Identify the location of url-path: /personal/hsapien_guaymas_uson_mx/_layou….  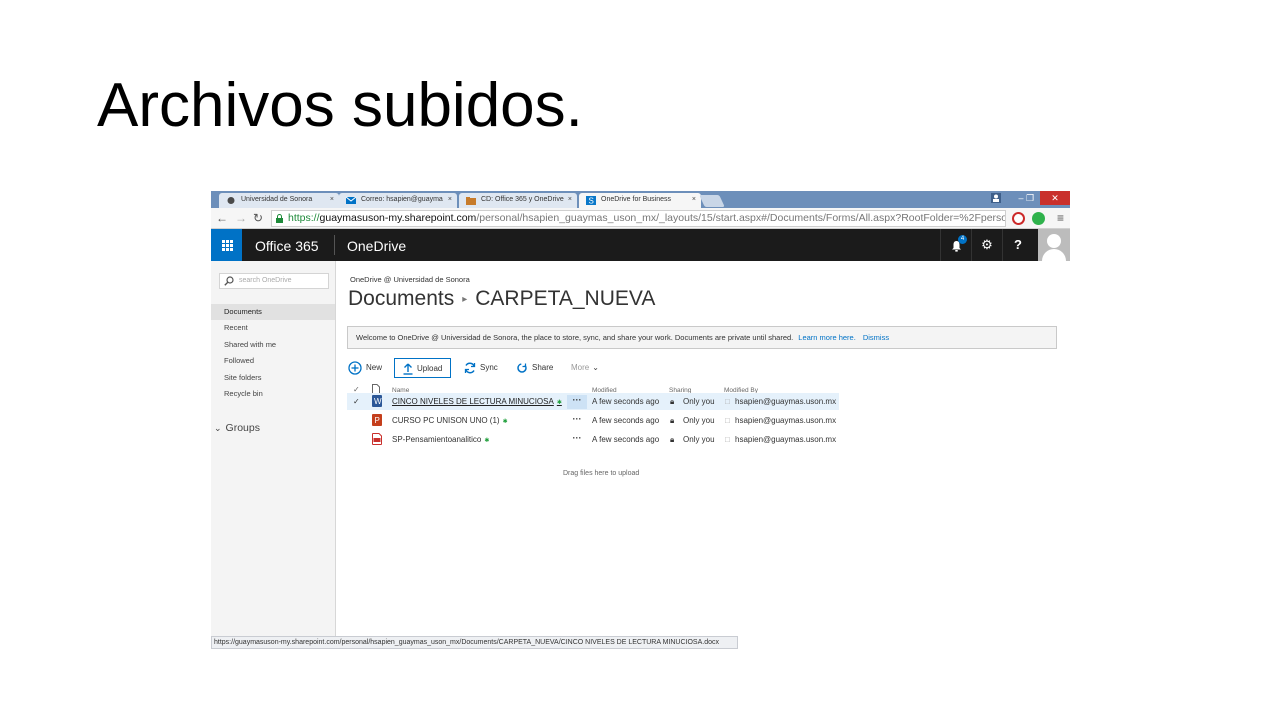
(741, 218).